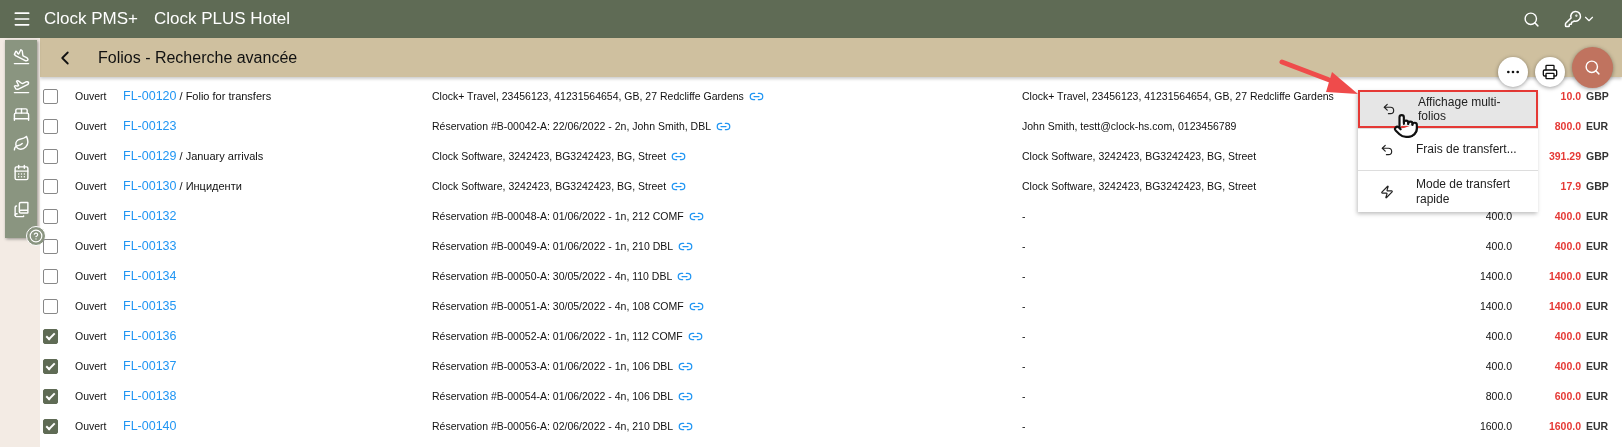  I want to click on menu-icon, so click(22, 19).